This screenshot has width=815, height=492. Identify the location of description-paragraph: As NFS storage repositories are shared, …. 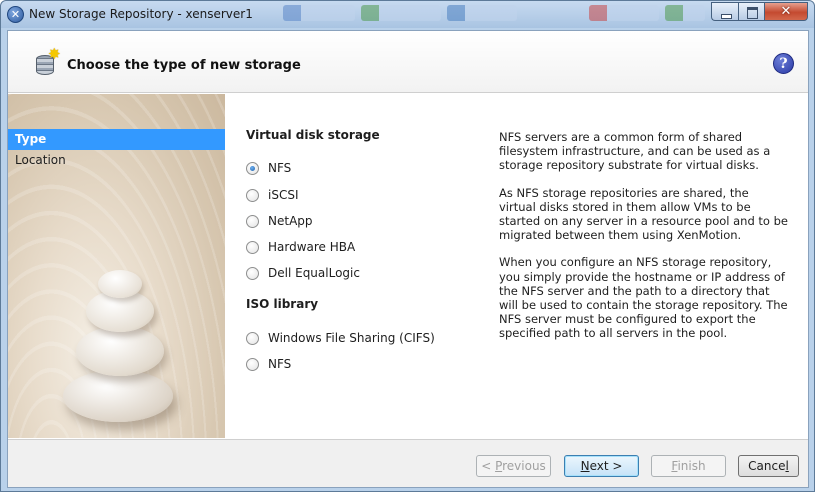
(643, 214).